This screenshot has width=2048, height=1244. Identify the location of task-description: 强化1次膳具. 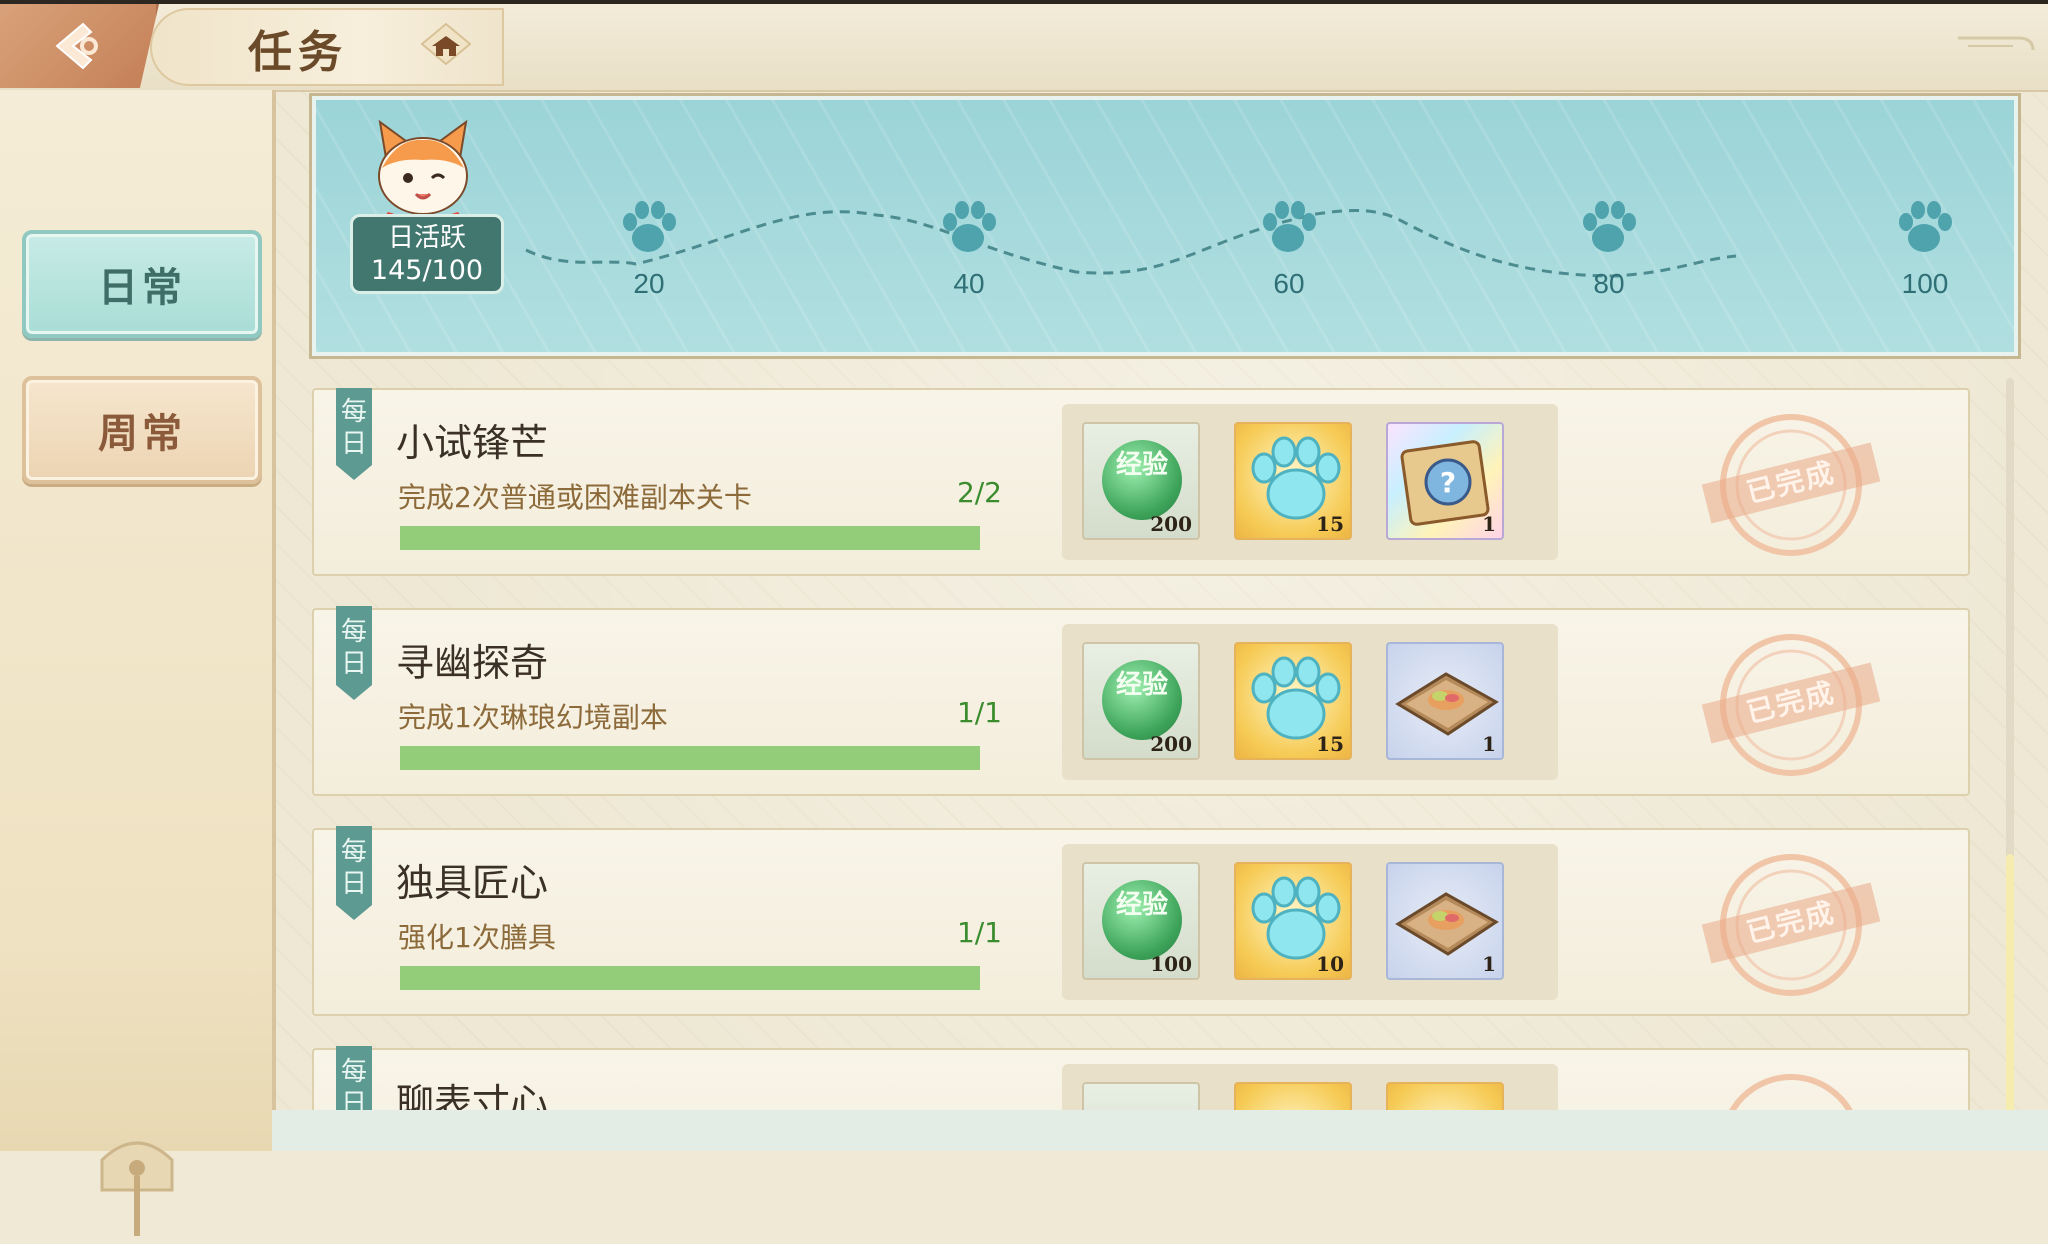
(477, 937).